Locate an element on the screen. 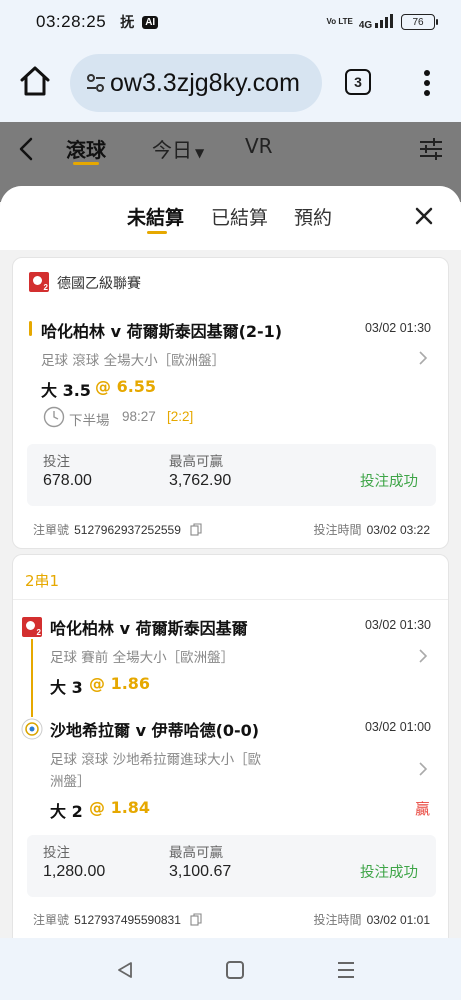 The height and width of the screenshot is (1000, 461). leg1-match: 哈化柏林 v 荷爾斯泰因基爾 is located at coordinates (149, 628).